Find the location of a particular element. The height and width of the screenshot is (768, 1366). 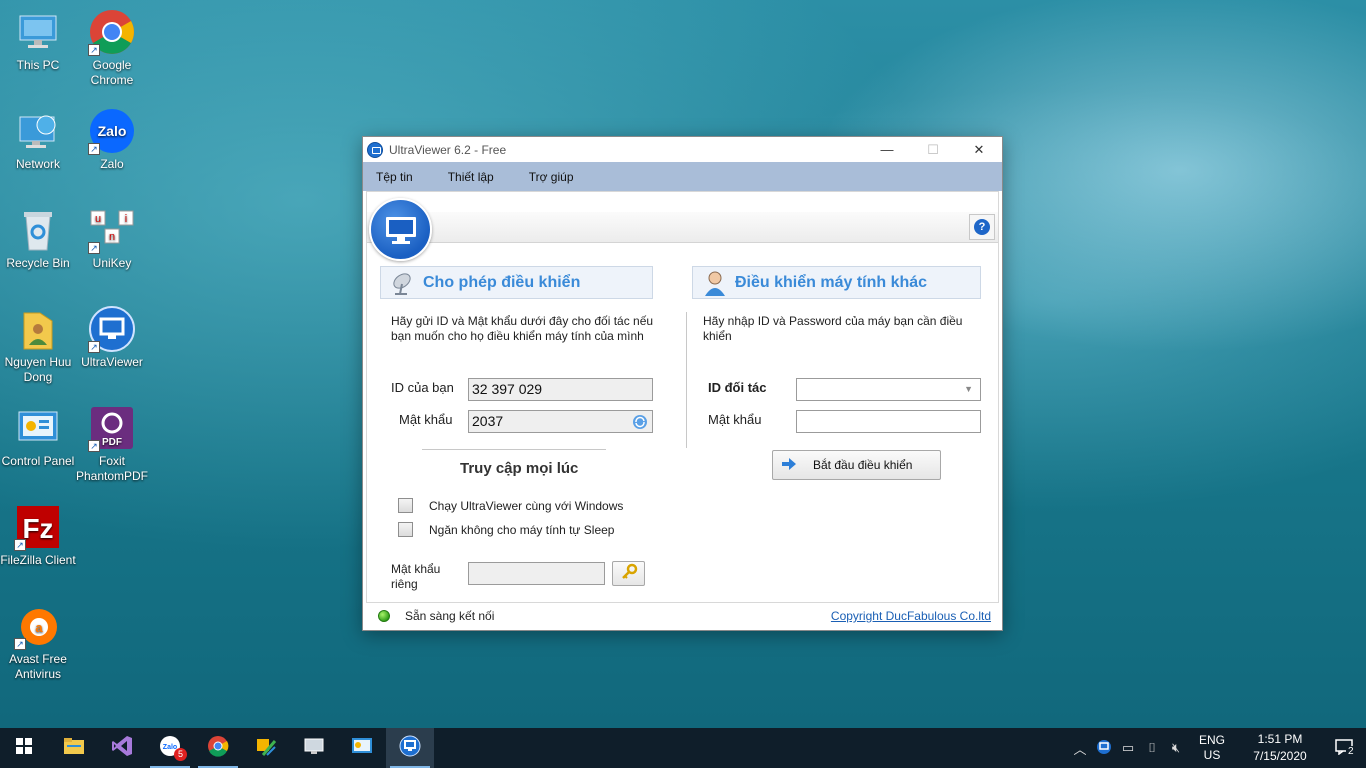

close-button: ✕ is located at coordinates (979, 149).